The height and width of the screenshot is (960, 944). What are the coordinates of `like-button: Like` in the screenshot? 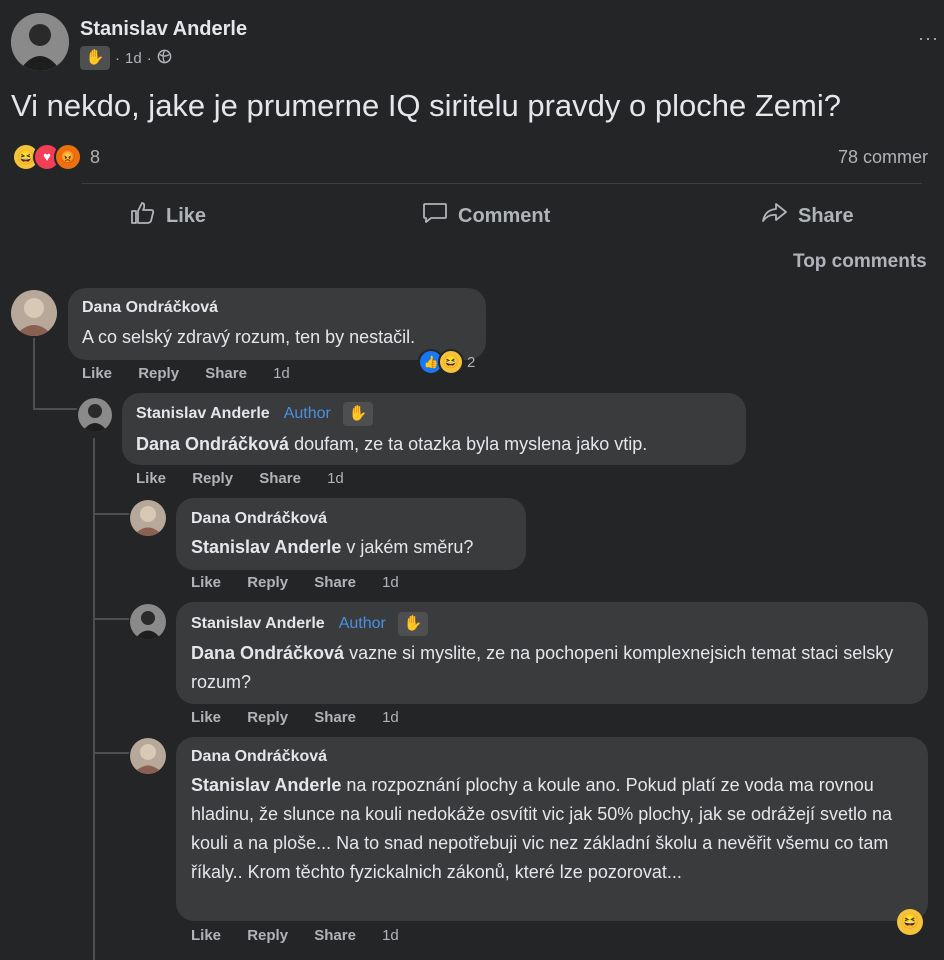 It's located at (168, 216).